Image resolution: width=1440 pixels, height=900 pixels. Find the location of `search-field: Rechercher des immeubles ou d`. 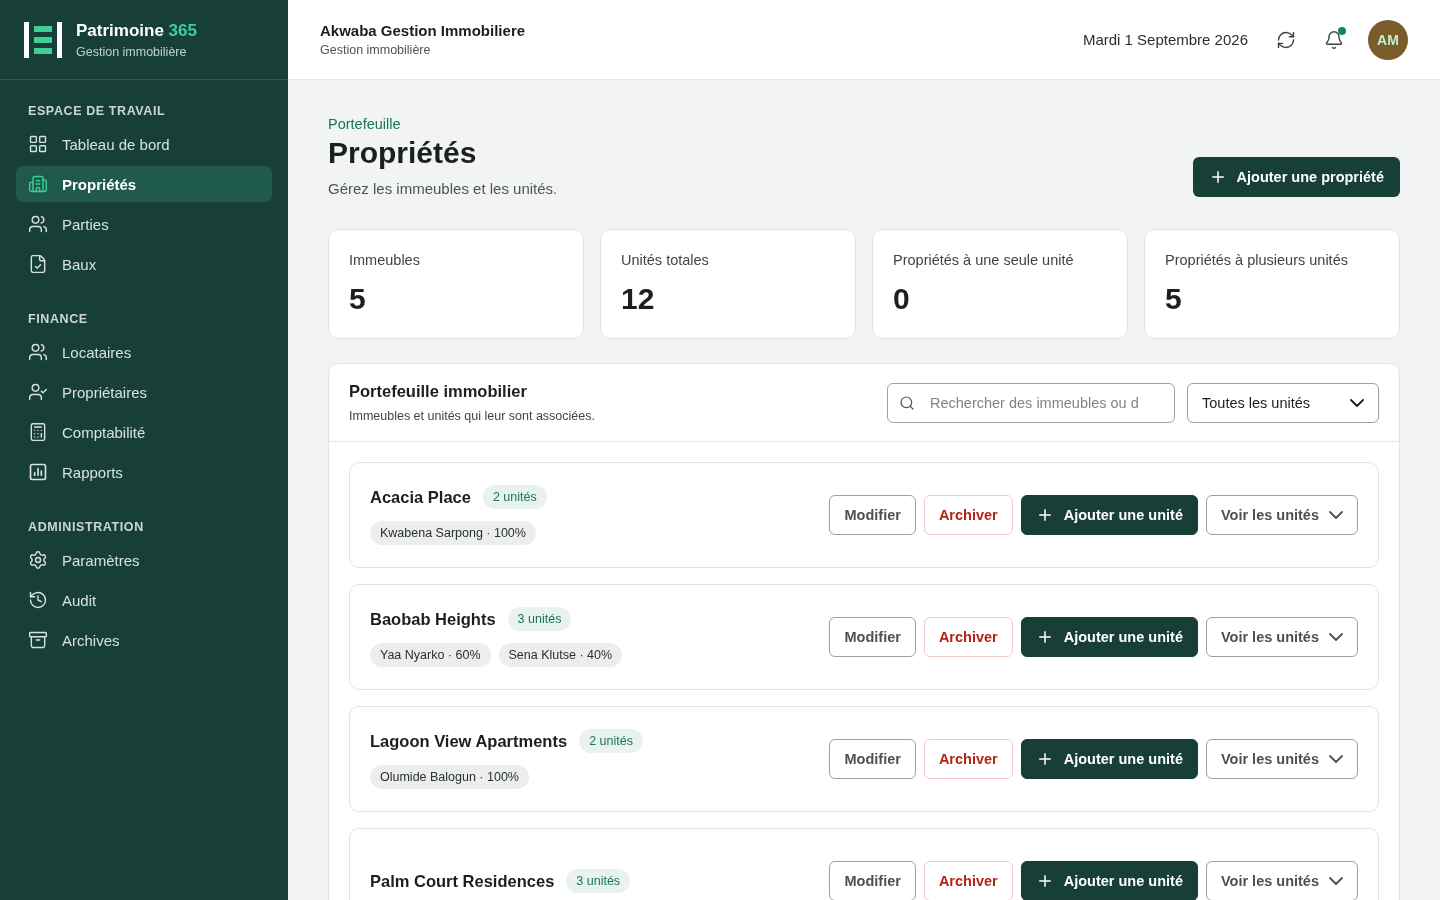

search-field: Rechercher des immeubles ou d is located at coordinates (1031, 402).